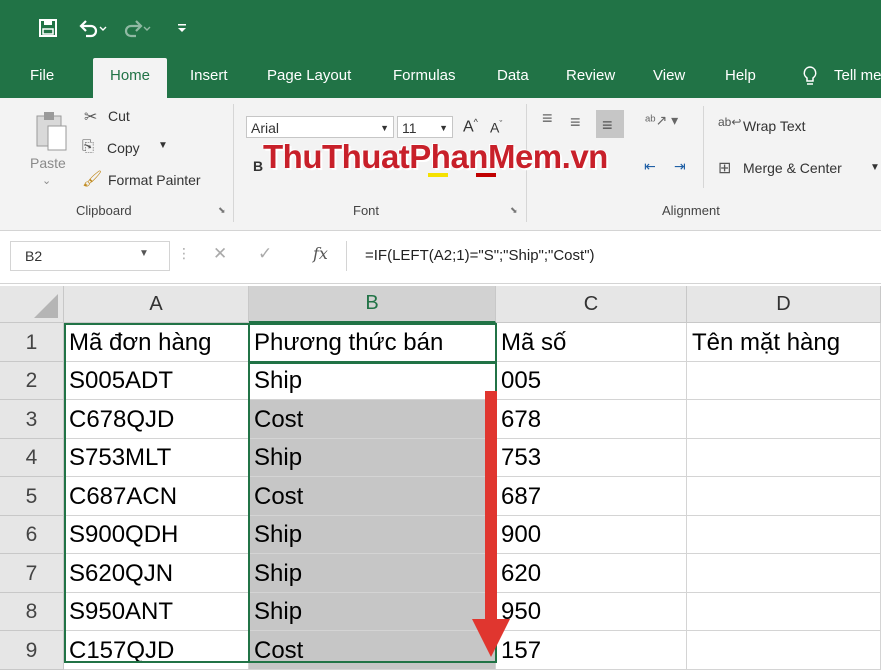 The height and width of the screenshot is (670, 881). Describe the element at coordinates (810, 78) in the screenshot. I see `lightbulb-icon` at that location.